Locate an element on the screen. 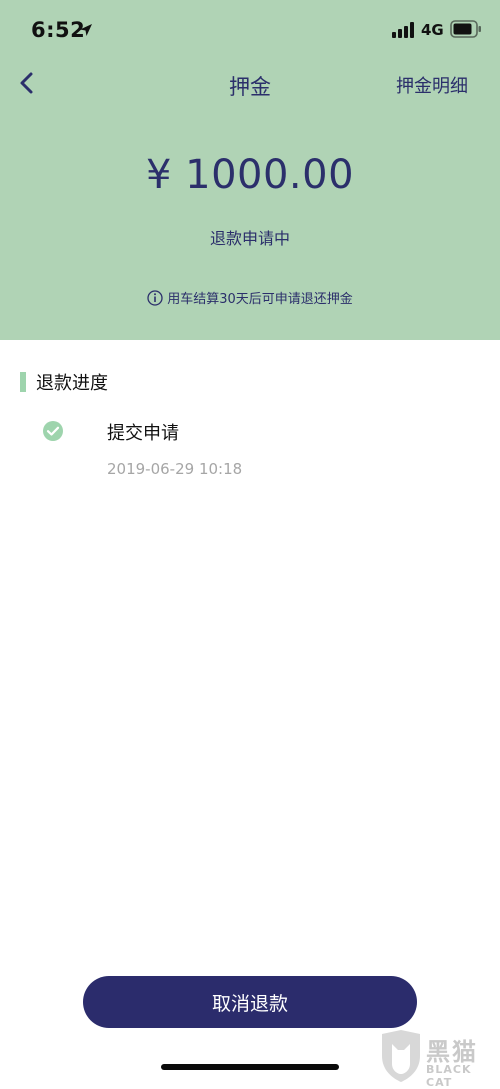  info-icon is located at coordinates (155, 297).